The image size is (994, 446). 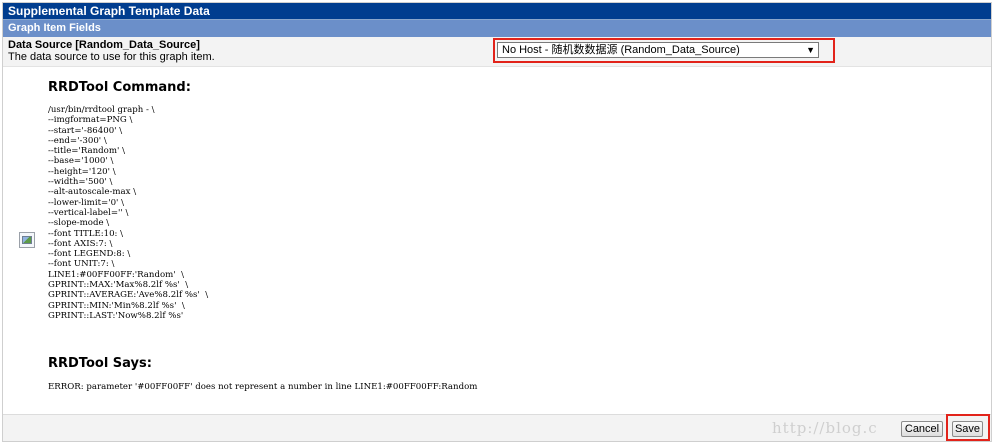 I want to click on rrdtool-command-line: --imgformat=PNG \, so click(x=90, y=120).